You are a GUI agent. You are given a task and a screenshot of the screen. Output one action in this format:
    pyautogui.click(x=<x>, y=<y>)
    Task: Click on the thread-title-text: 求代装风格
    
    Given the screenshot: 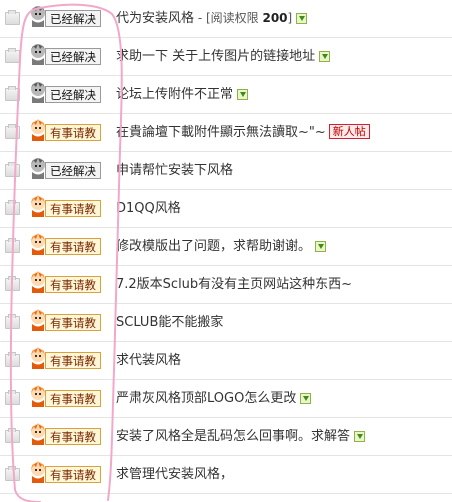 What is the action you would take?
    pyautogui.click(x=149, y=360)
    